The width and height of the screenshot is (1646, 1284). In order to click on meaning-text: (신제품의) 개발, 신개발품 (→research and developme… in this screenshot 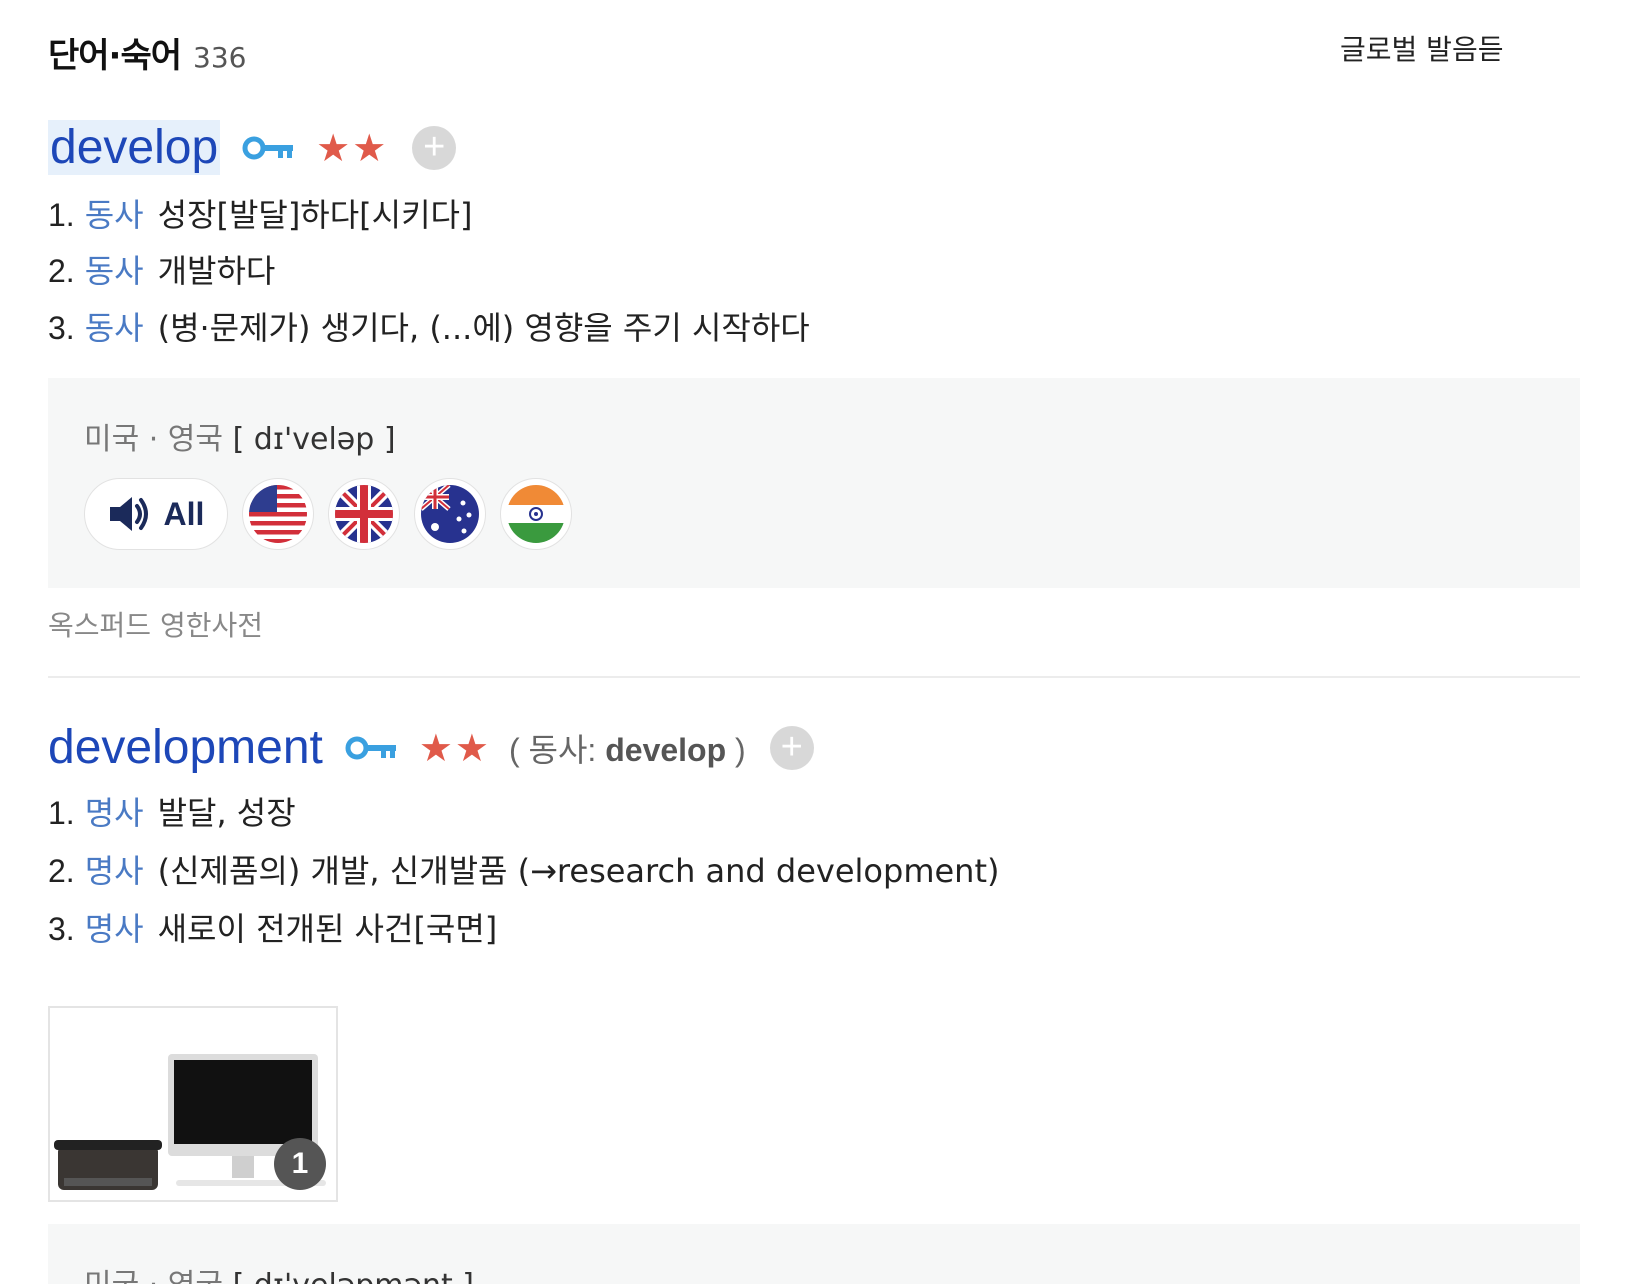, I will do `click(578, 871)`.